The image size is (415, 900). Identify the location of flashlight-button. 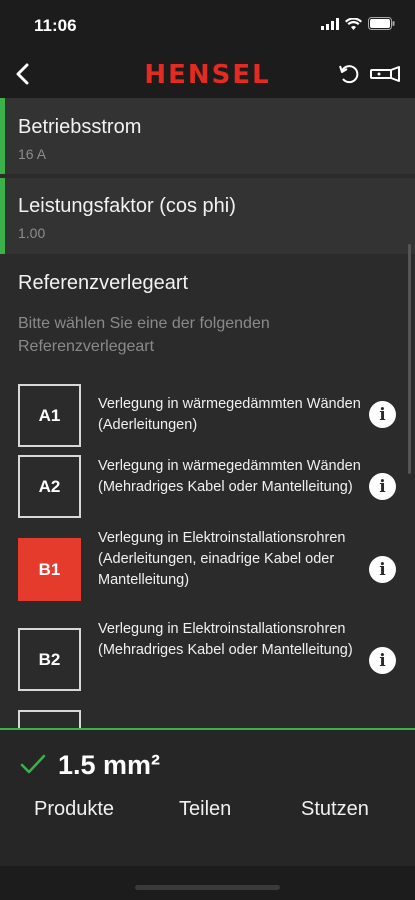
(386, 74).